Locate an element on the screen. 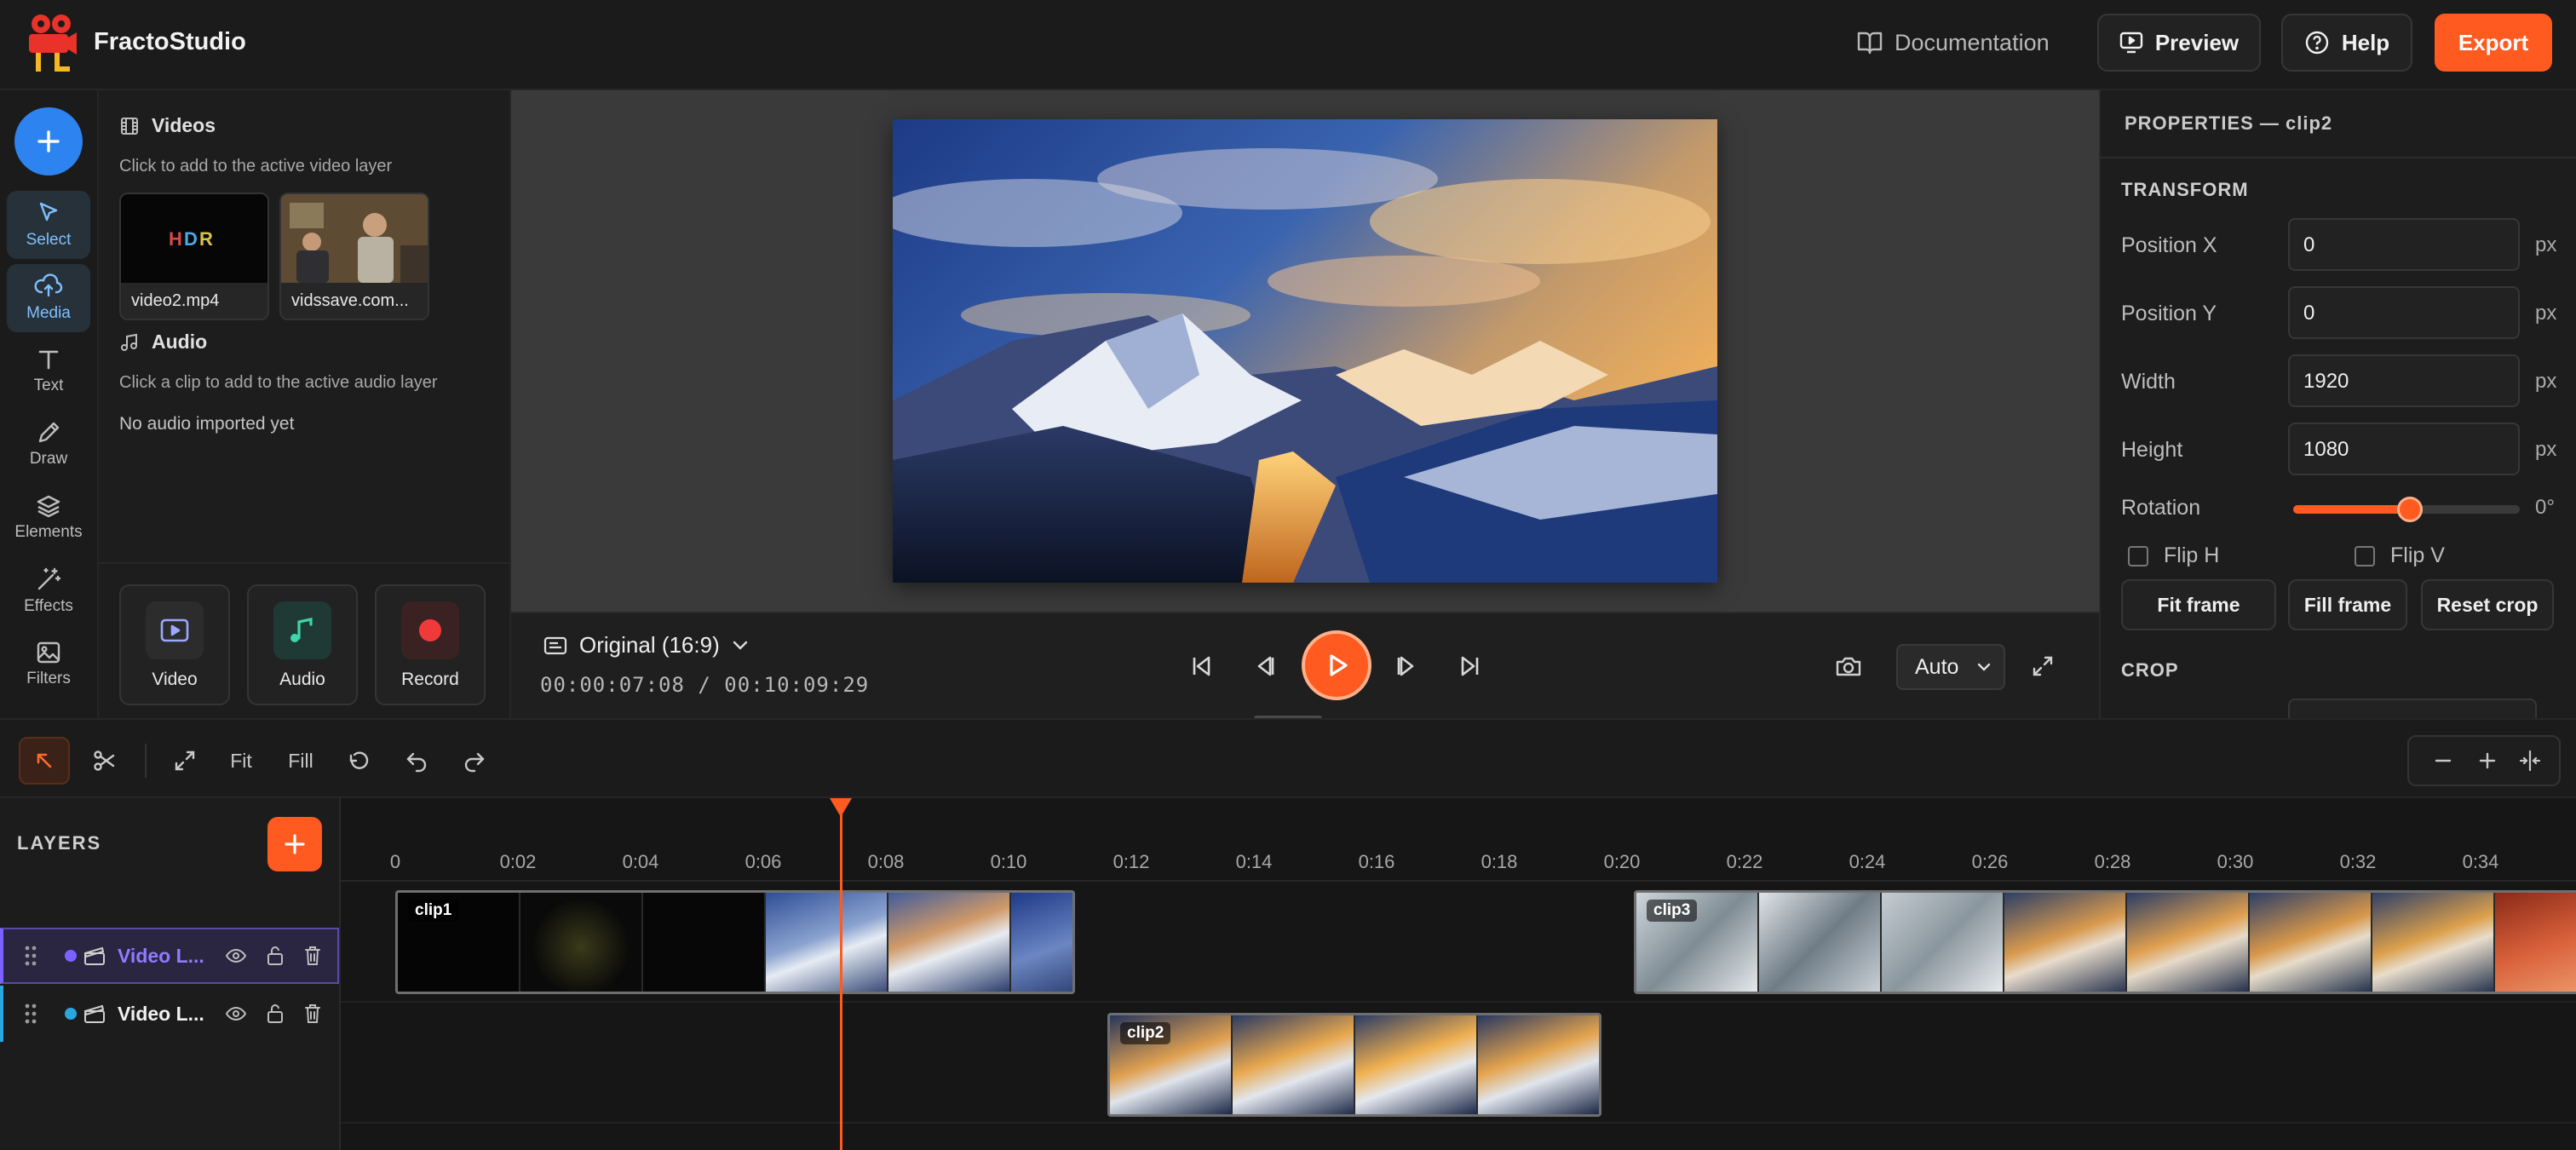  play-button is located at coordinates (1336, 665).